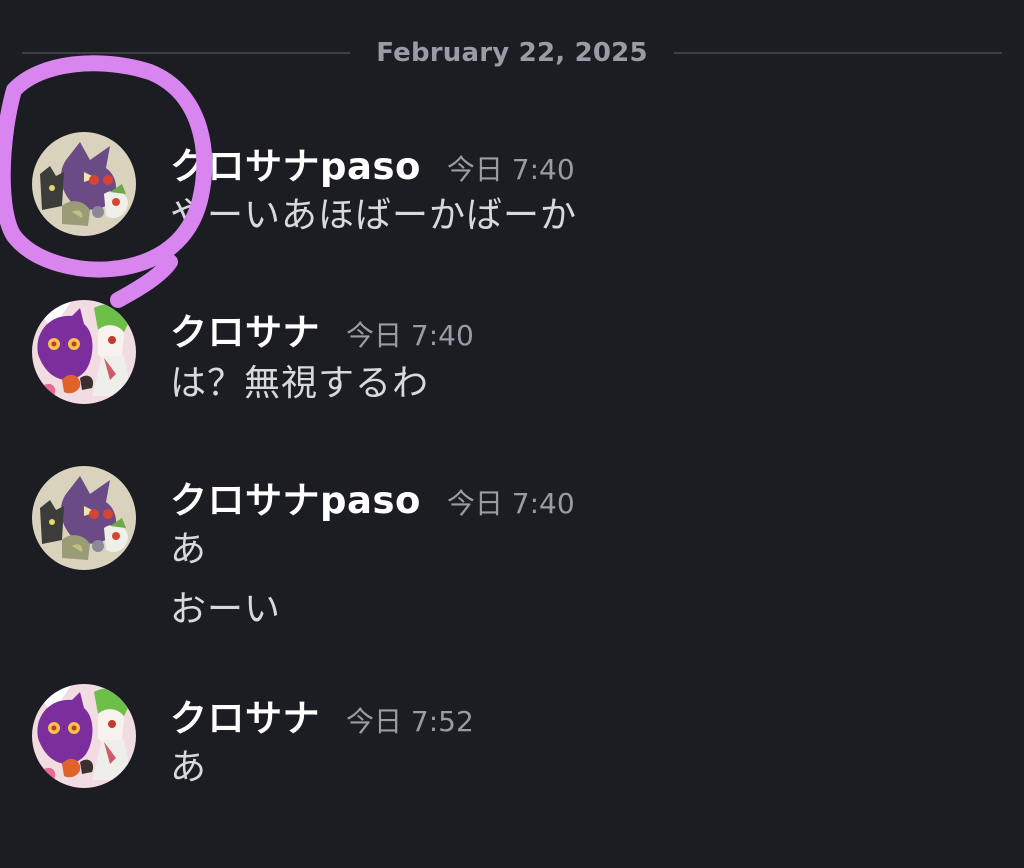 This screenshot has height=868, width=1024. What do you see at coordinates (410, 721) in the screenshot?
I see `timestamp: 今日 7:52` at bounding box center [410, 721].